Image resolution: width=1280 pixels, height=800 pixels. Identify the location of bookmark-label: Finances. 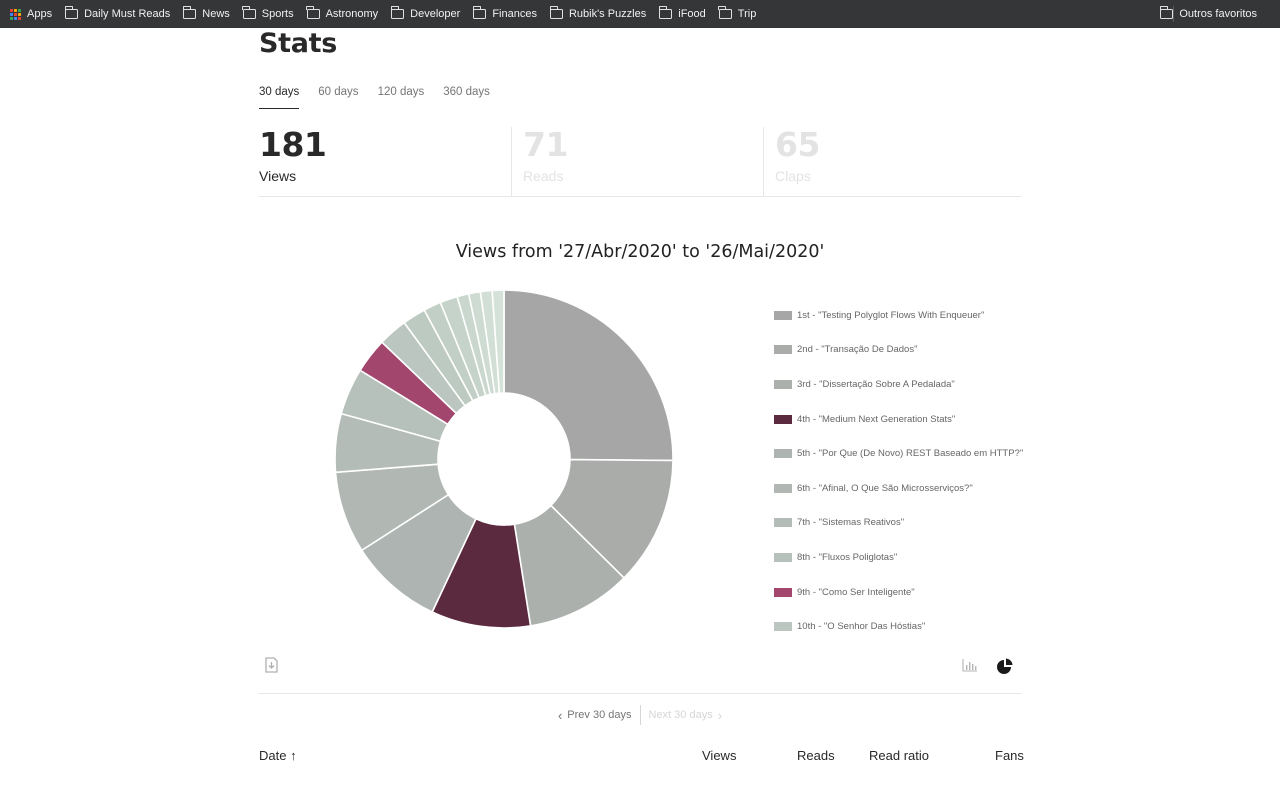
(514, 14).